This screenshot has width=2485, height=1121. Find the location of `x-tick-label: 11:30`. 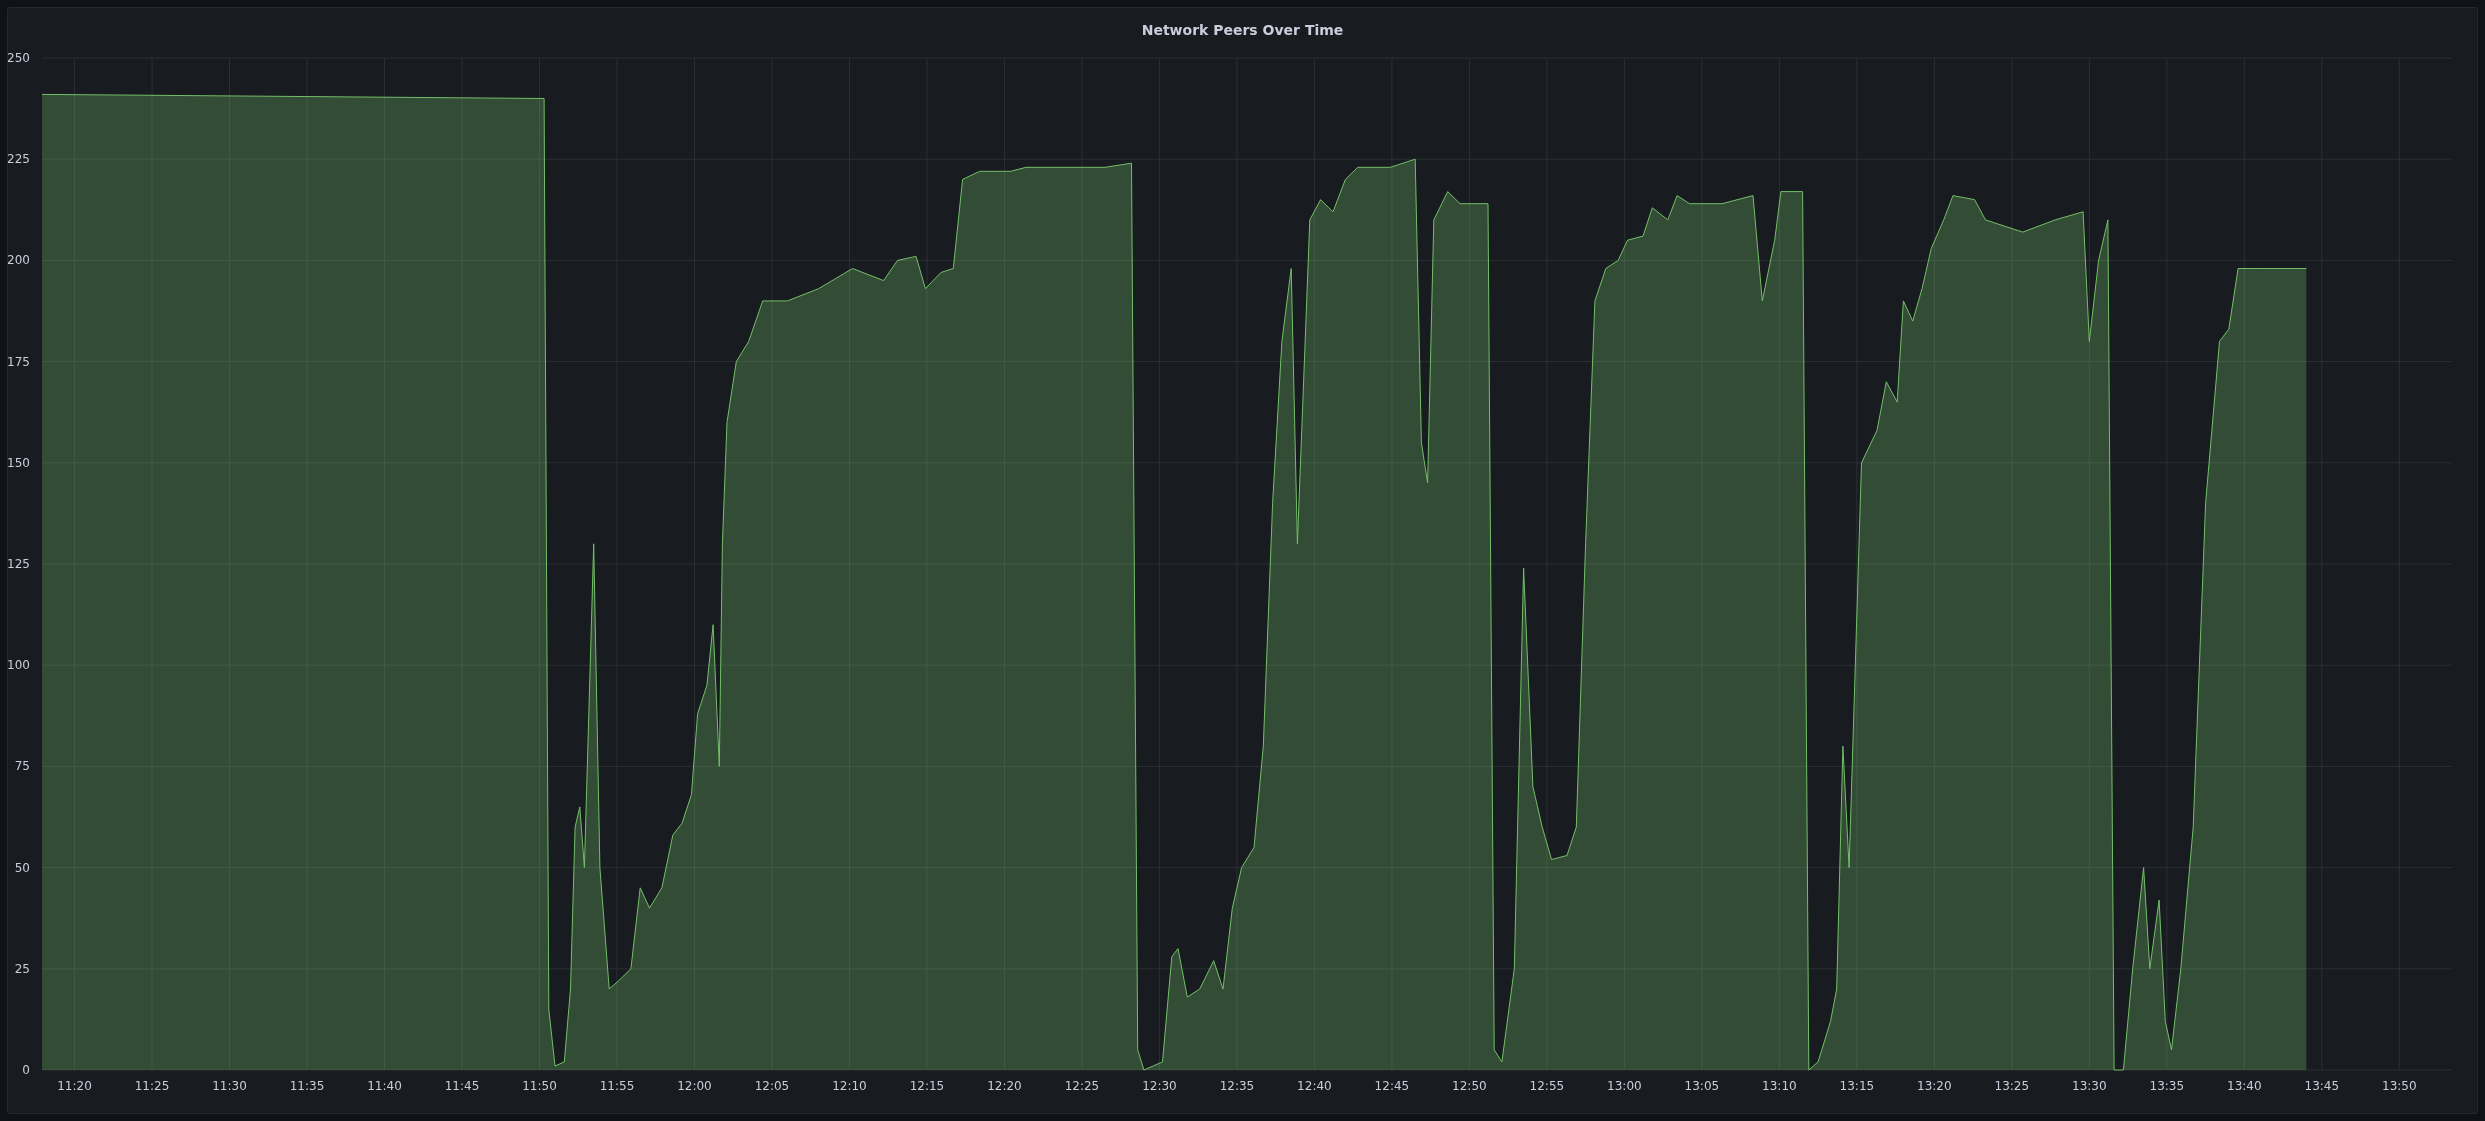

x-tick-label: 11:30 is located at coordinates (229, 1086).